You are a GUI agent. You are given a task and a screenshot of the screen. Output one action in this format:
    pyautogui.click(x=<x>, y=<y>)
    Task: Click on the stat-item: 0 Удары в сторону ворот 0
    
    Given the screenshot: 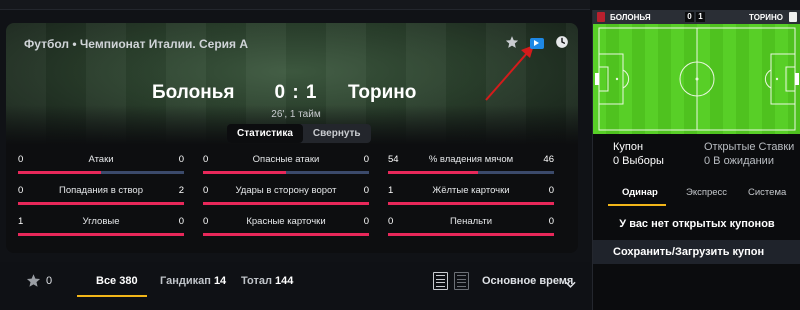 What is the action you would take?
    pyautogui.click(x=286, y=194)
    